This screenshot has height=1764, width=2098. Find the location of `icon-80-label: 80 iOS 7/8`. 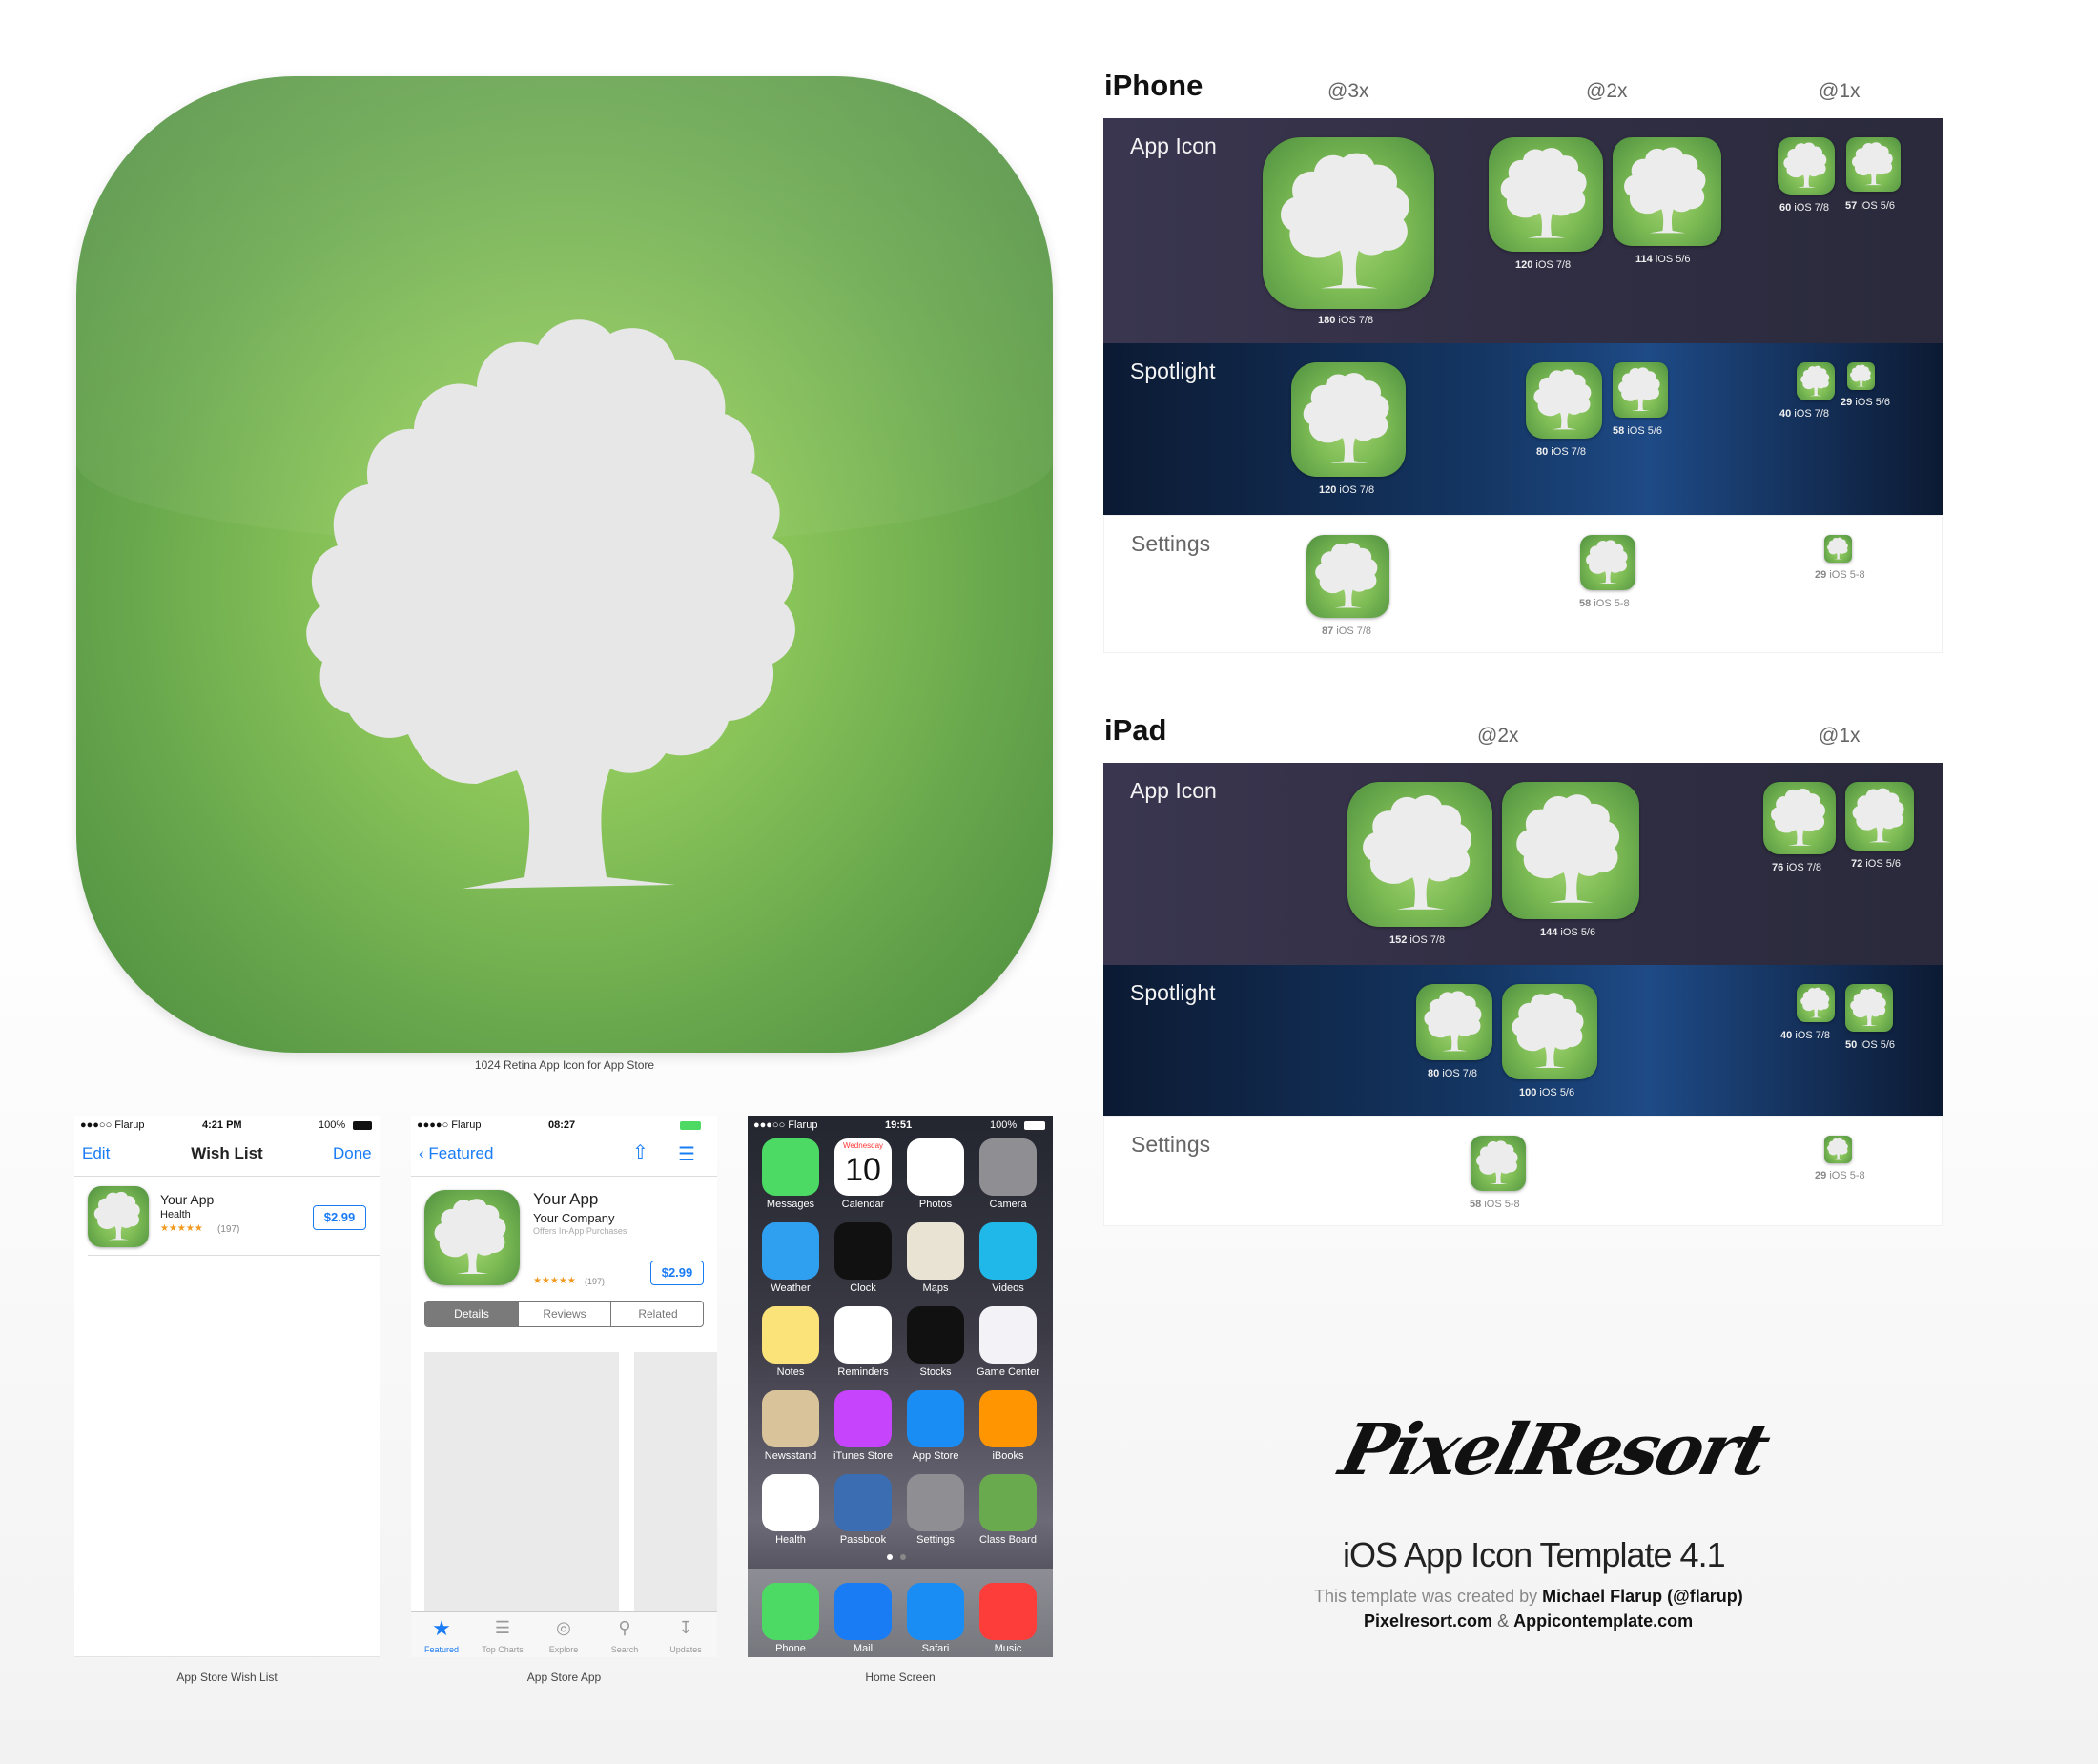

icon-80-label: 80 iOS 7/8 is located at coordinates (1561, 452).